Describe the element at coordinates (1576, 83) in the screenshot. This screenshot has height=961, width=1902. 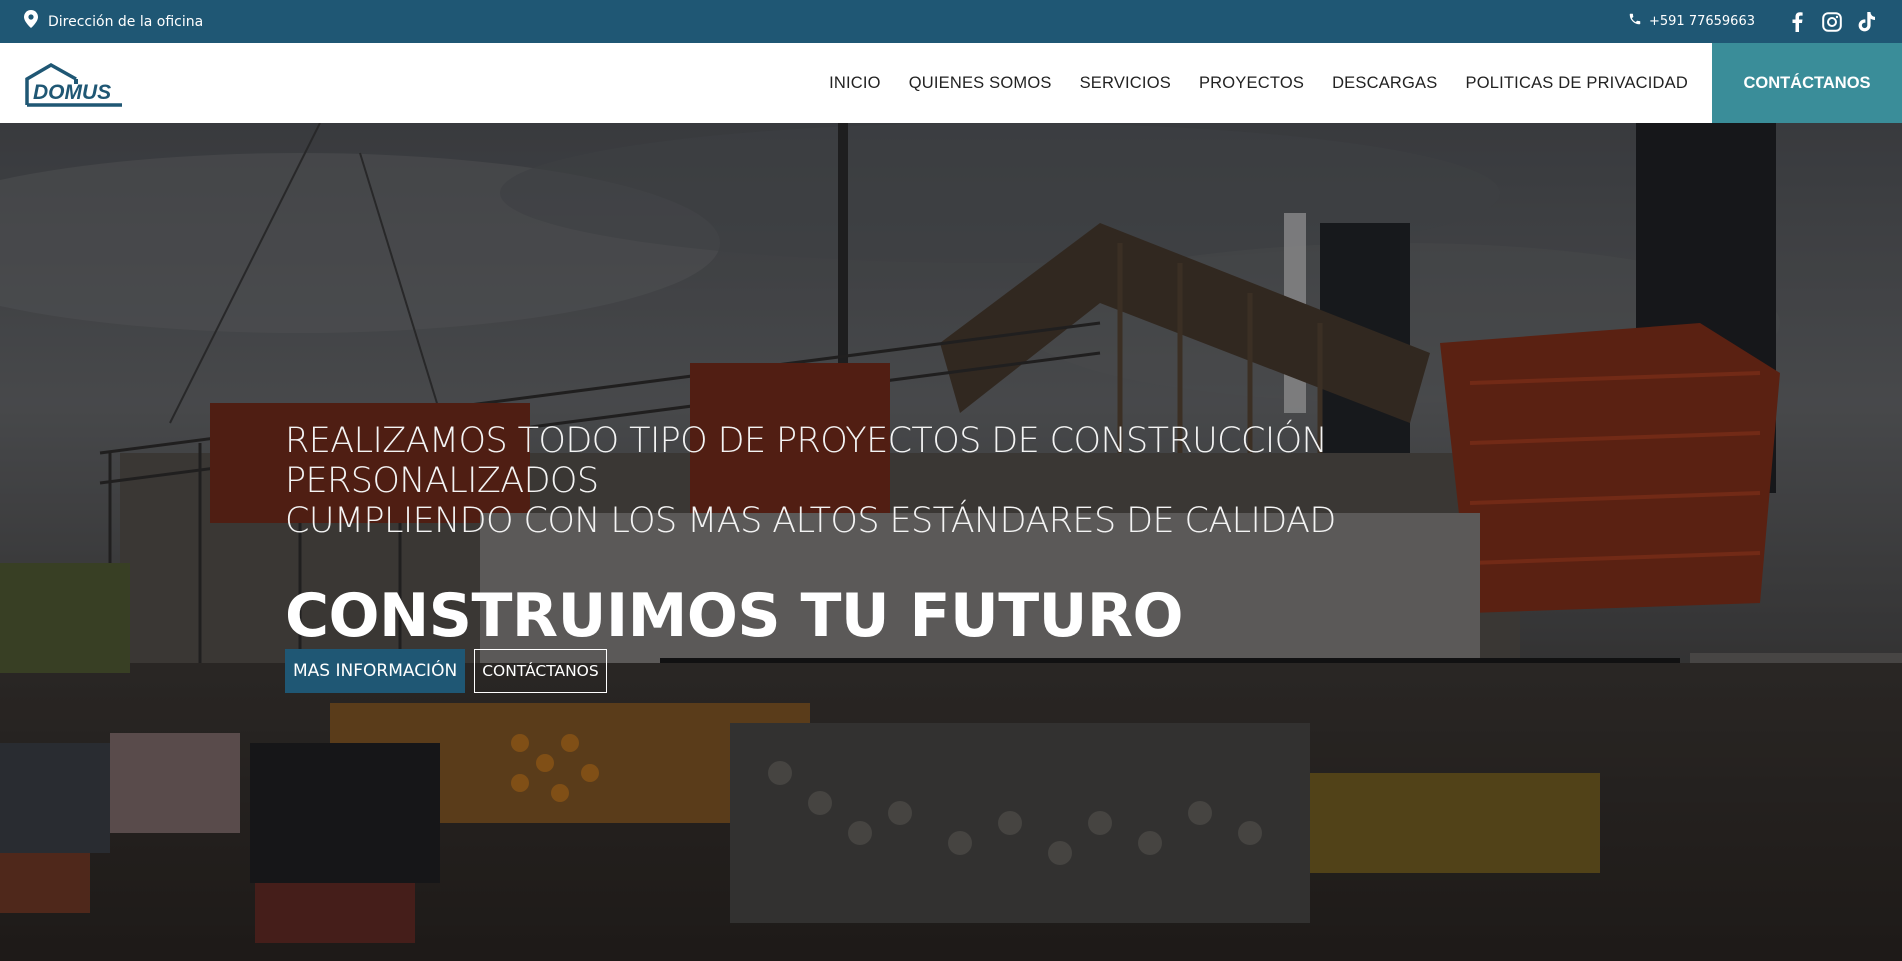
I see `nav-item-politicas-de-privacidad: POLITICAS DE PRIVACIDAD` at that location.